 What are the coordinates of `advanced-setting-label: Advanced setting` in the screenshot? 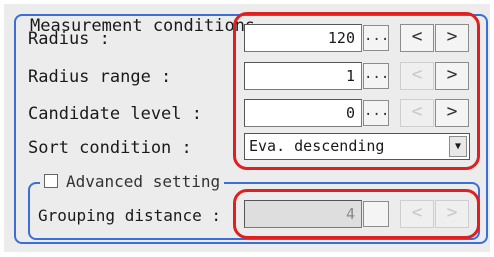 It's located at (143, 181).